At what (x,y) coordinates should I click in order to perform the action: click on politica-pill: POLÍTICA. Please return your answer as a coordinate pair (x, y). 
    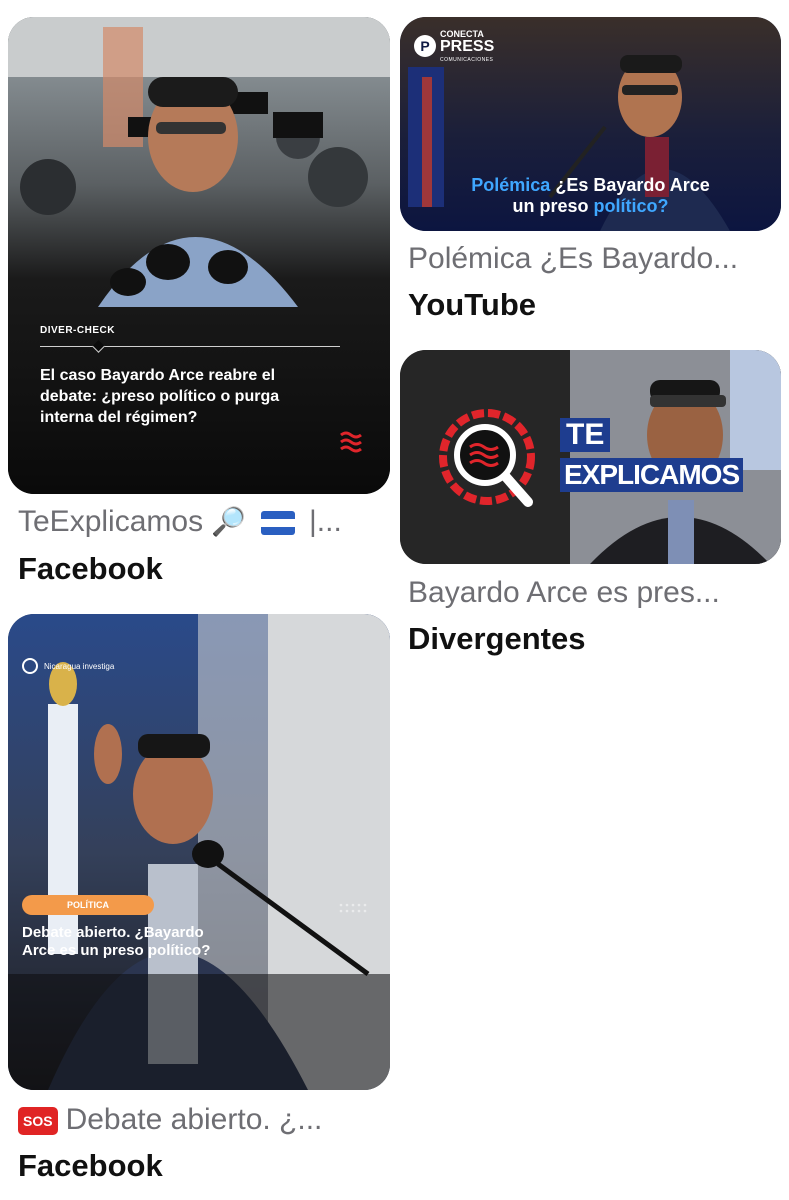
    Looking at the image, I should click on (88, 905).